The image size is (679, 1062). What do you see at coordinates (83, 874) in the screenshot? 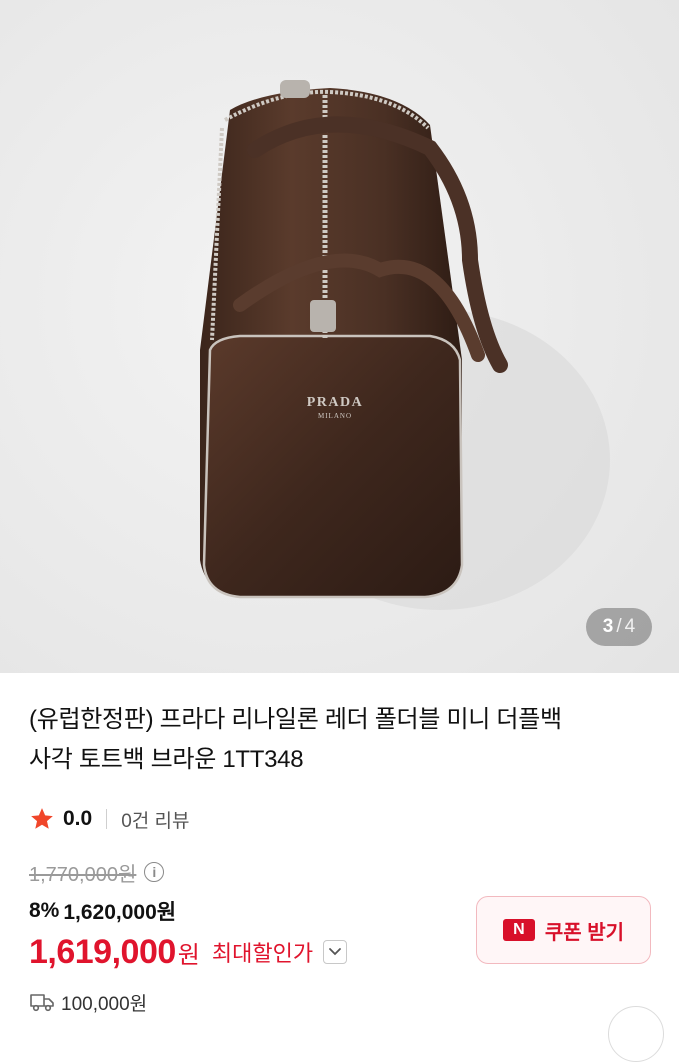
I see `original-price: 1,770,000원` at bounding box center [83, 874].